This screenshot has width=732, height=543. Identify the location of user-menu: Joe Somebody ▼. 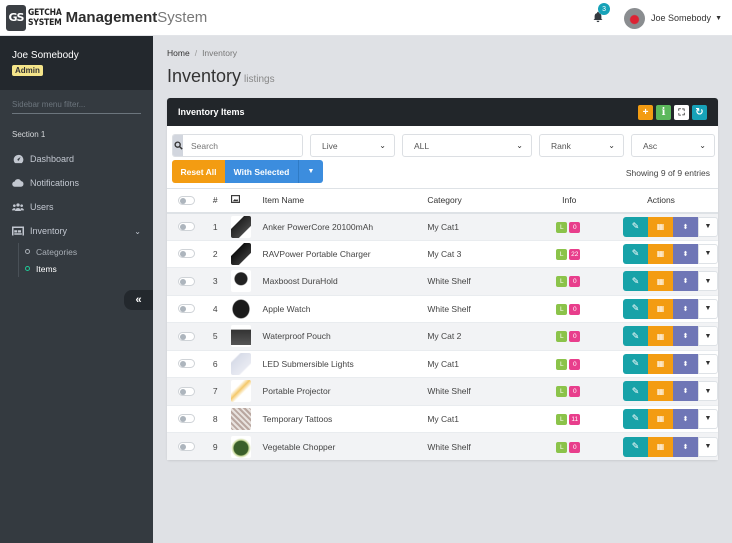
(673, 18).